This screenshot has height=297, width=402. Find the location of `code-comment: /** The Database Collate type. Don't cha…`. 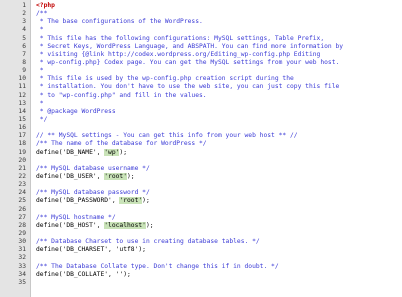

code-comment: /** The Database Collate type. Don't cha… is located at coordinates (157, 266).